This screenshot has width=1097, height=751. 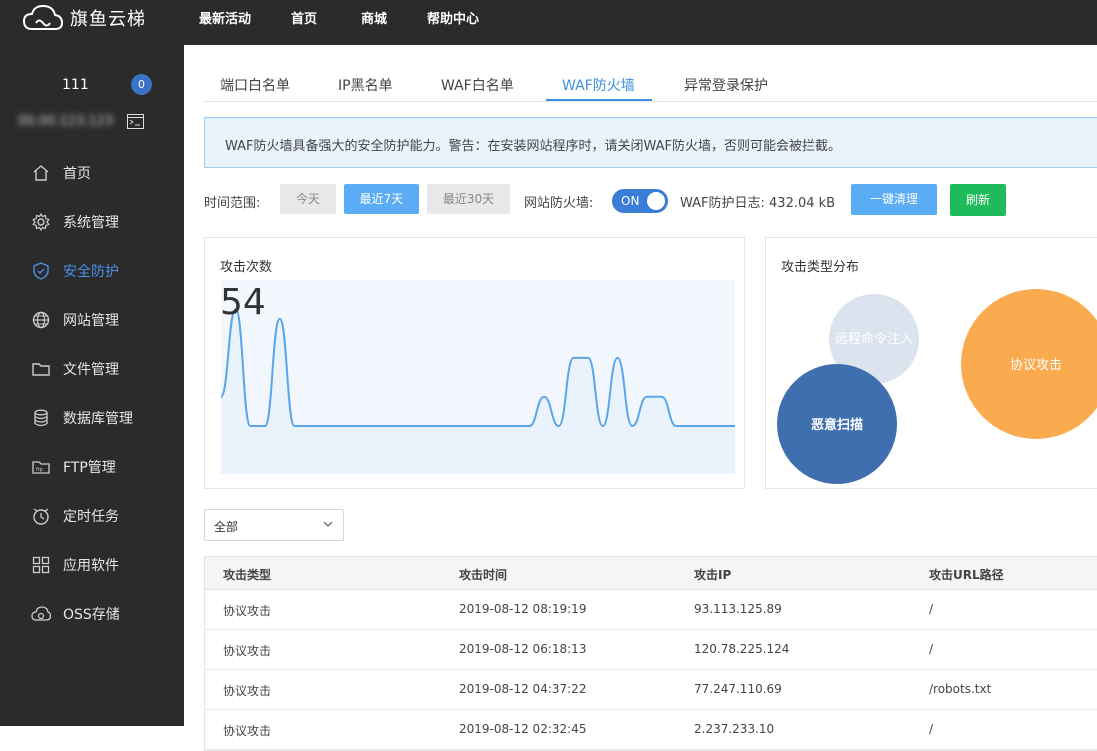 I want to click on clear-log-button: 一键清理, so click(x=894, y=199).